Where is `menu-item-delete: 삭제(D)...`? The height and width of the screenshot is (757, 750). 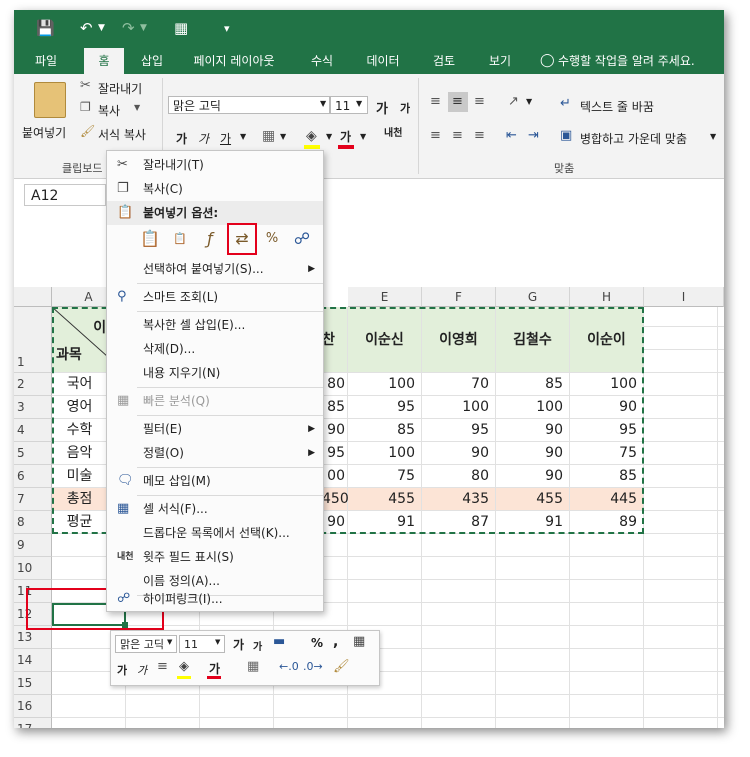 menu-item-delete: 삭제(D)... is located at coordinates (215, 349).